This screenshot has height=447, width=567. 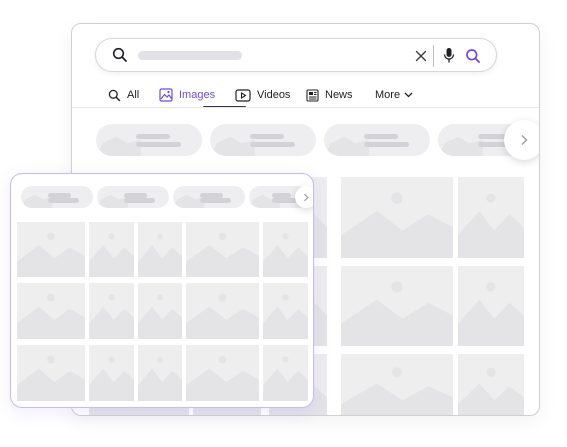 I want to click on tab-videos: Videos, so click(x=262, y=95).